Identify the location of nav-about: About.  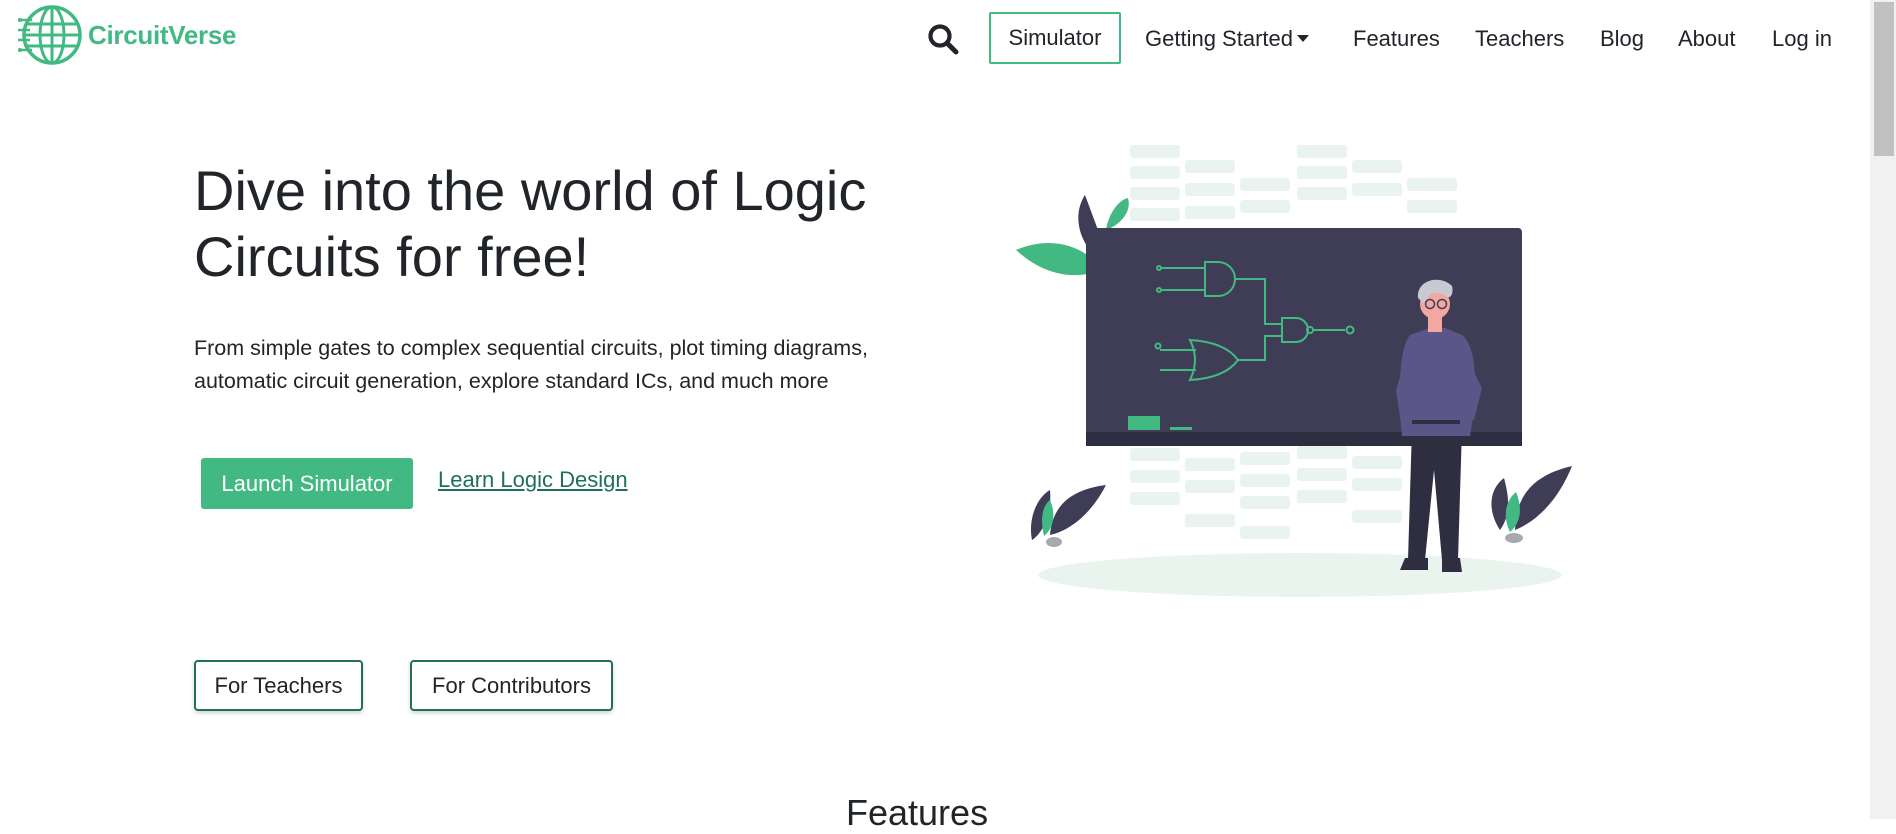
(1707, 39).